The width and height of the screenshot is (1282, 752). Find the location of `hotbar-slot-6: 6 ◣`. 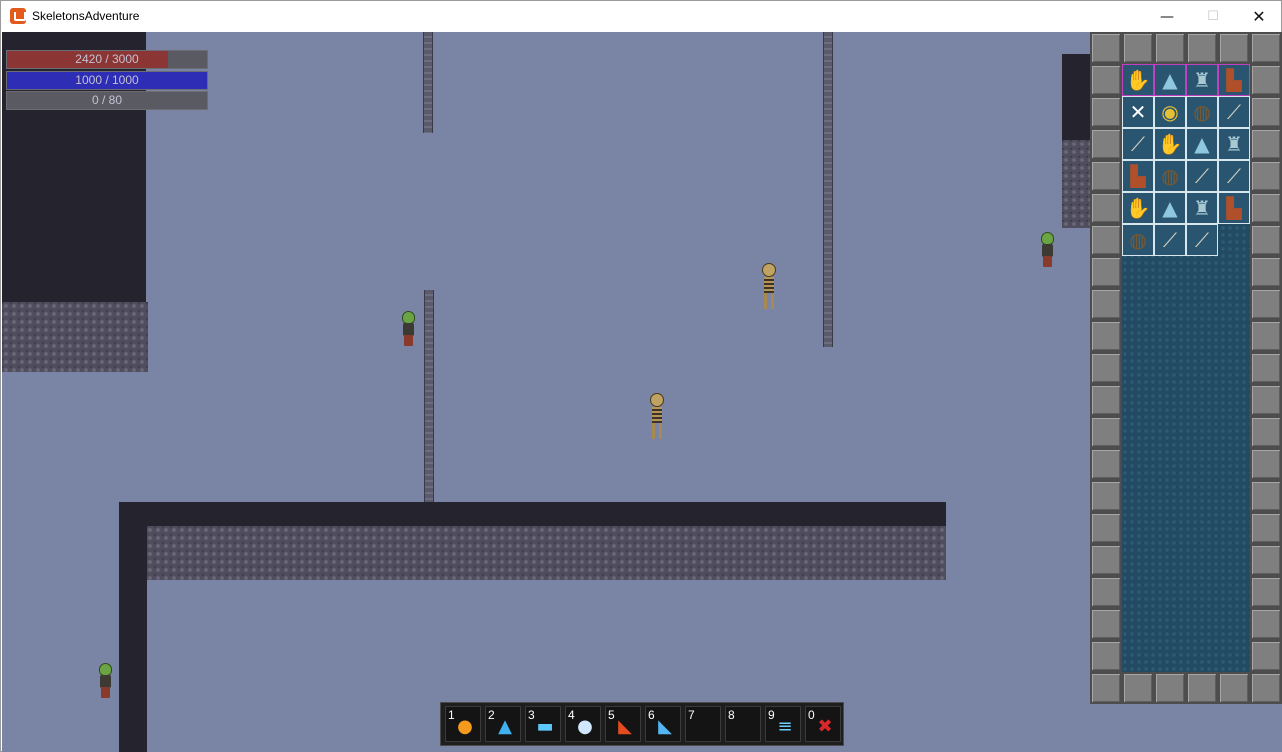

hotbar-slot-6: 6 ◣ is located at coordinates (663, 724).